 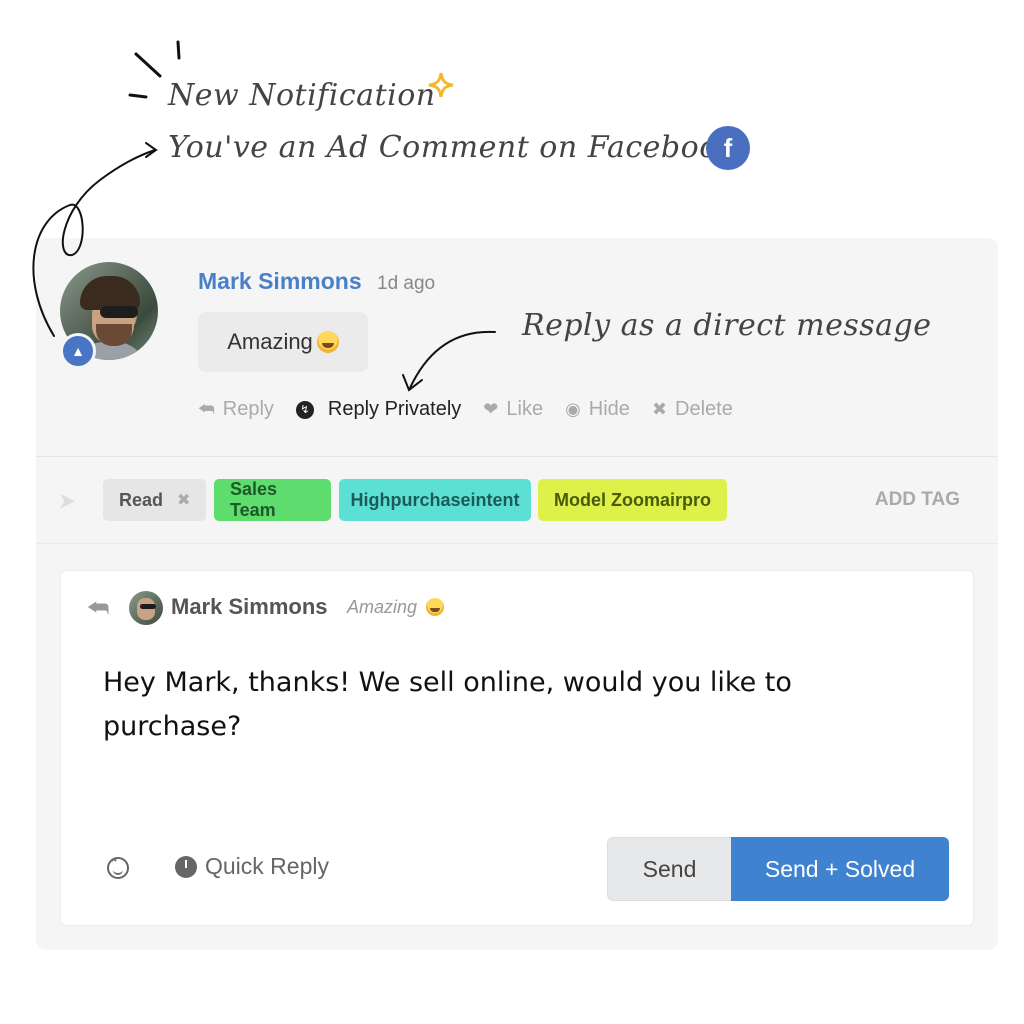 I want to click on notification-title: New Notification, so click(x=302, y=95).